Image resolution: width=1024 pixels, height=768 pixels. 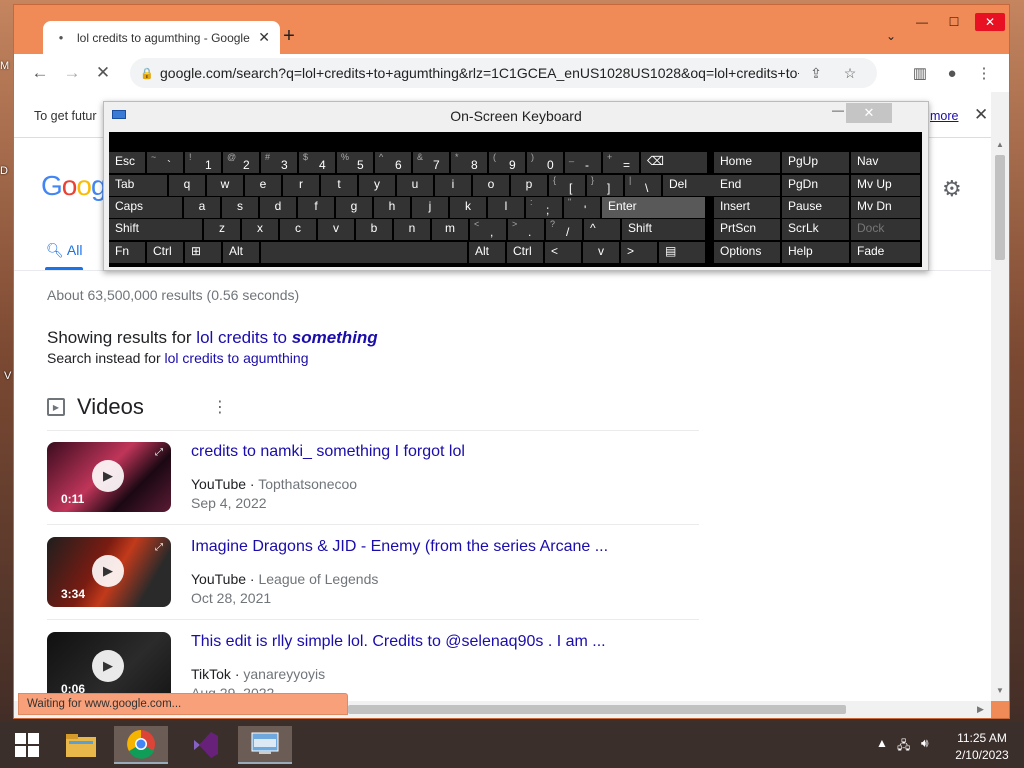 I want to click on key-o: o, so click(x=491, y=185).